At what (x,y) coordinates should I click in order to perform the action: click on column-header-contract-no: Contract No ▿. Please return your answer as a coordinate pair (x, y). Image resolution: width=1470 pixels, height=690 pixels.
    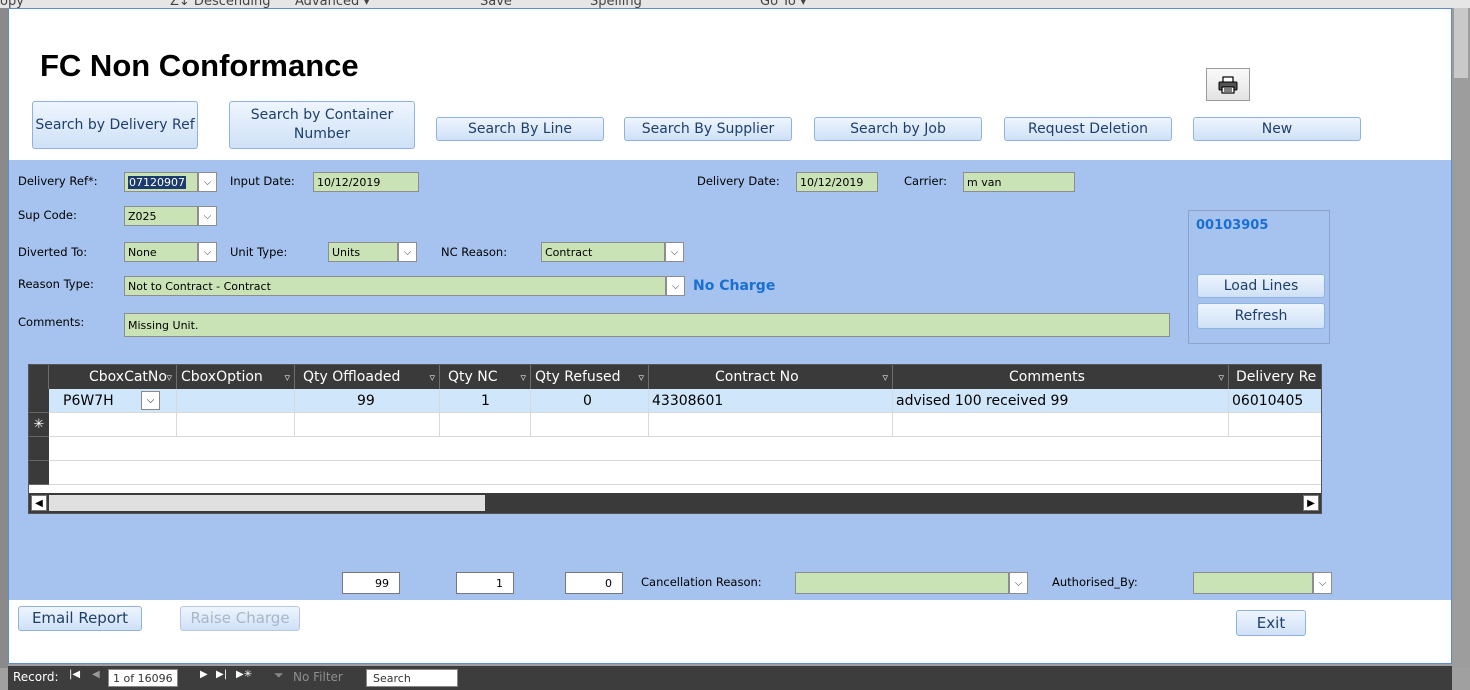
    Looking at the image, I should click on (771, 377).